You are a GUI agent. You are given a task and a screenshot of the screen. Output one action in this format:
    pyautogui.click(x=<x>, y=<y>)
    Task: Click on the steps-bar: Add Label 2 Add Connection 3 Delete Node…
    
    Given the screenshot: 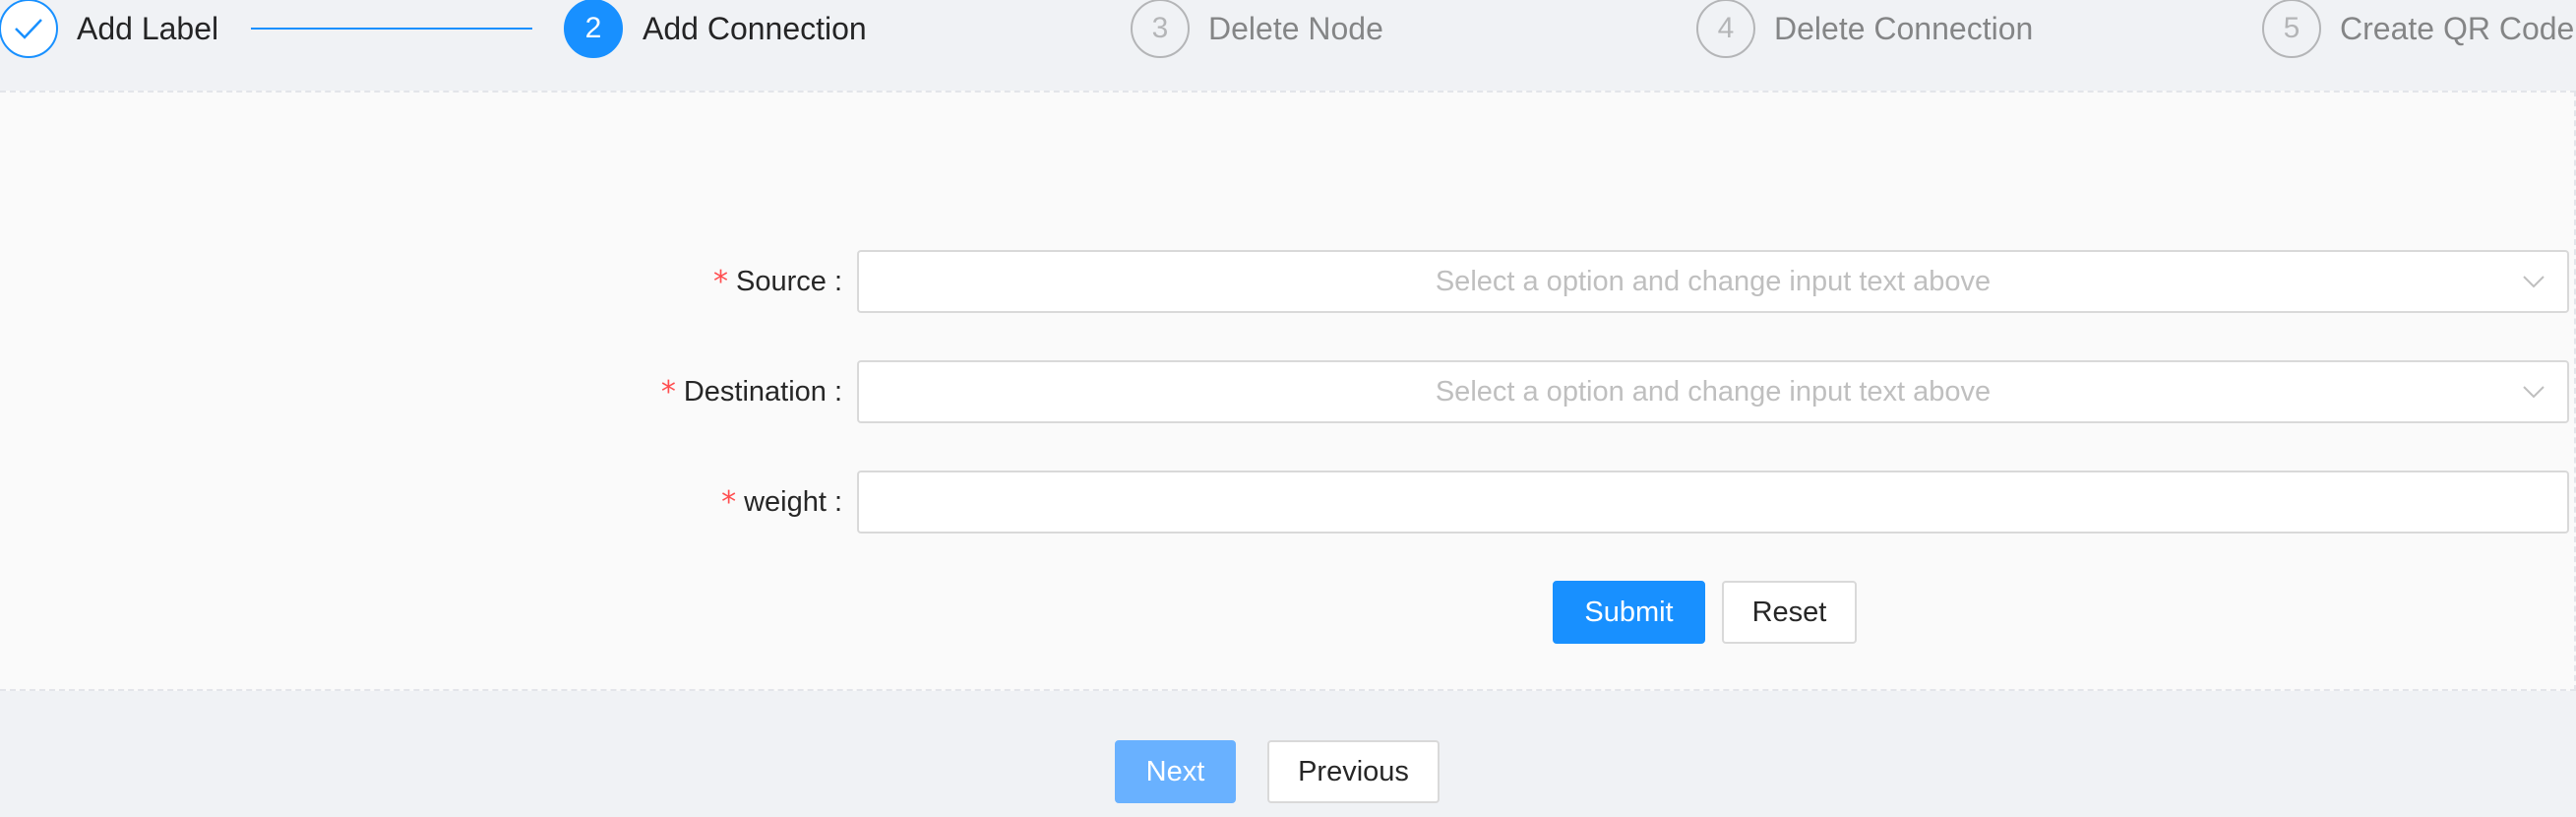 What is the action you would take?
    pyautogui.click(x=1288, y=29)
    